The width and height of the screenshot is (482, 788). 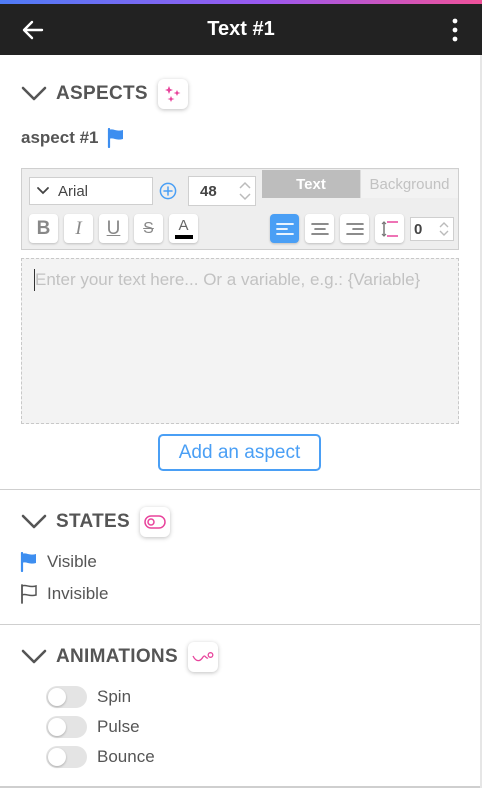 What do you see at coordinates (88, 697) in the screenshot?
I see `animation-spin: Spin` at bounding box center [88, 697].